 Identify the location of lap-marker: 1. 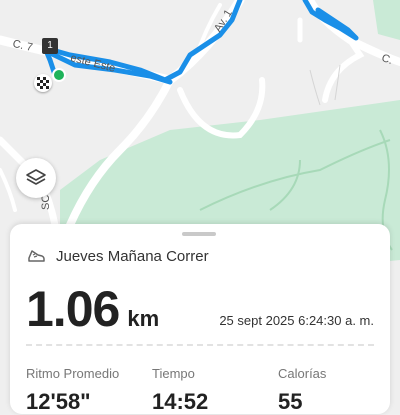
(50, 46).